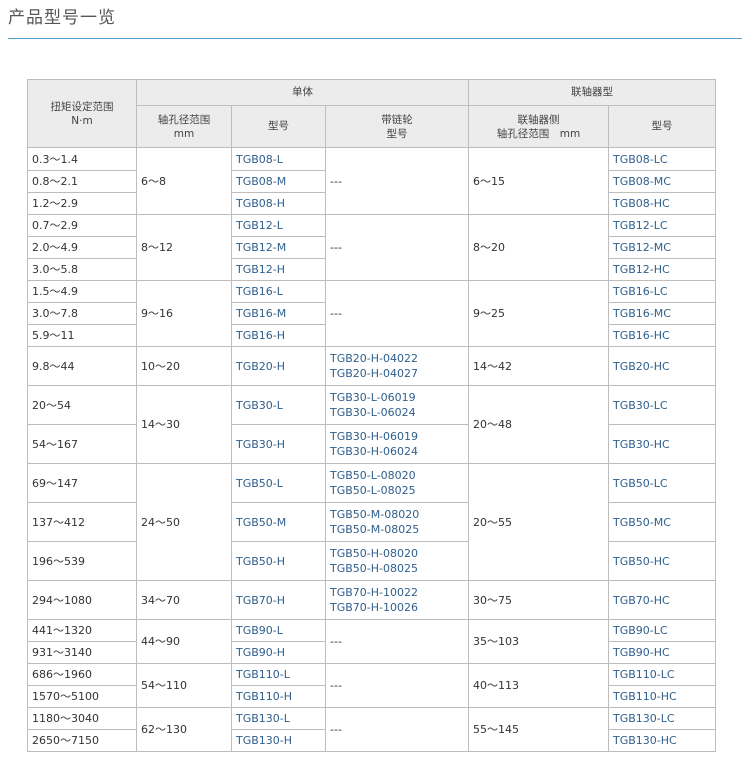  Describe the element at coordinates (278, 181) in the screenshot. I see `model-link: TGB08-M` at that location.